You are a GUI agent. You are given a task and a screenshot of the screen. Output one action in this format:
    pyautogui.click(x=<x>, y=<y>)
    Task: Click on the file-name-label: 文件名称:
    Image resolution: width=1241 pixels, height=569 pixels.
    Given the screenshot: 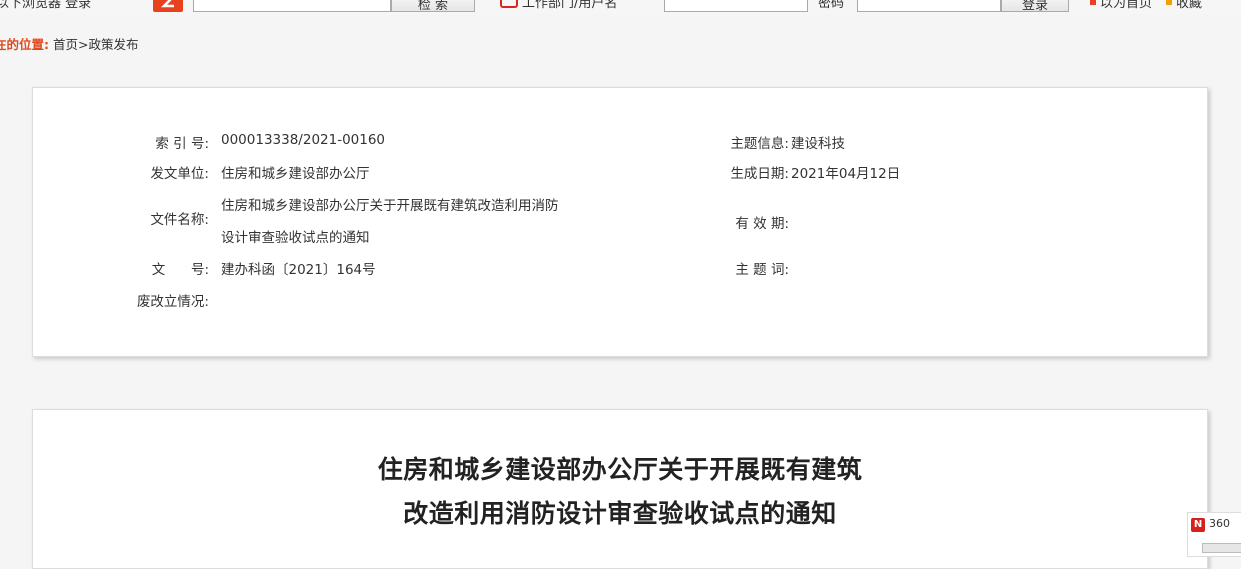 What is the action you would take?
    pyautogui.click(x=179, y=220)
    